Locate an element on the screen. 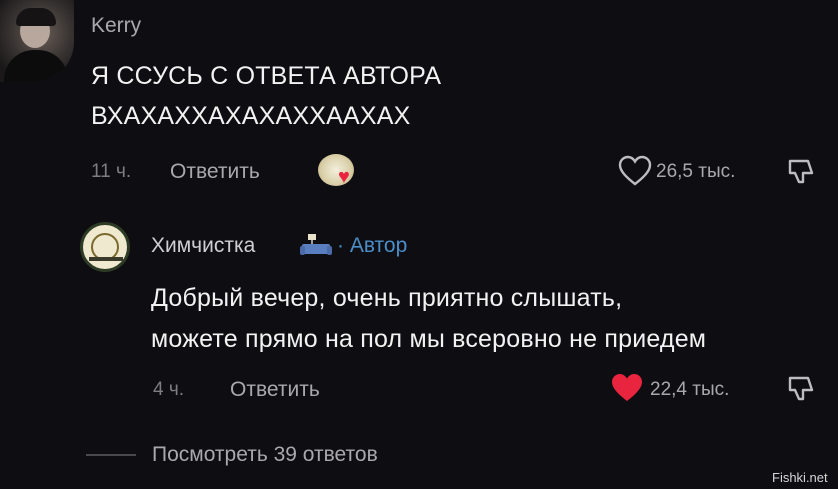 This screenshot has height=489, width=838. avatar-body is located at coordinates (36, 66).